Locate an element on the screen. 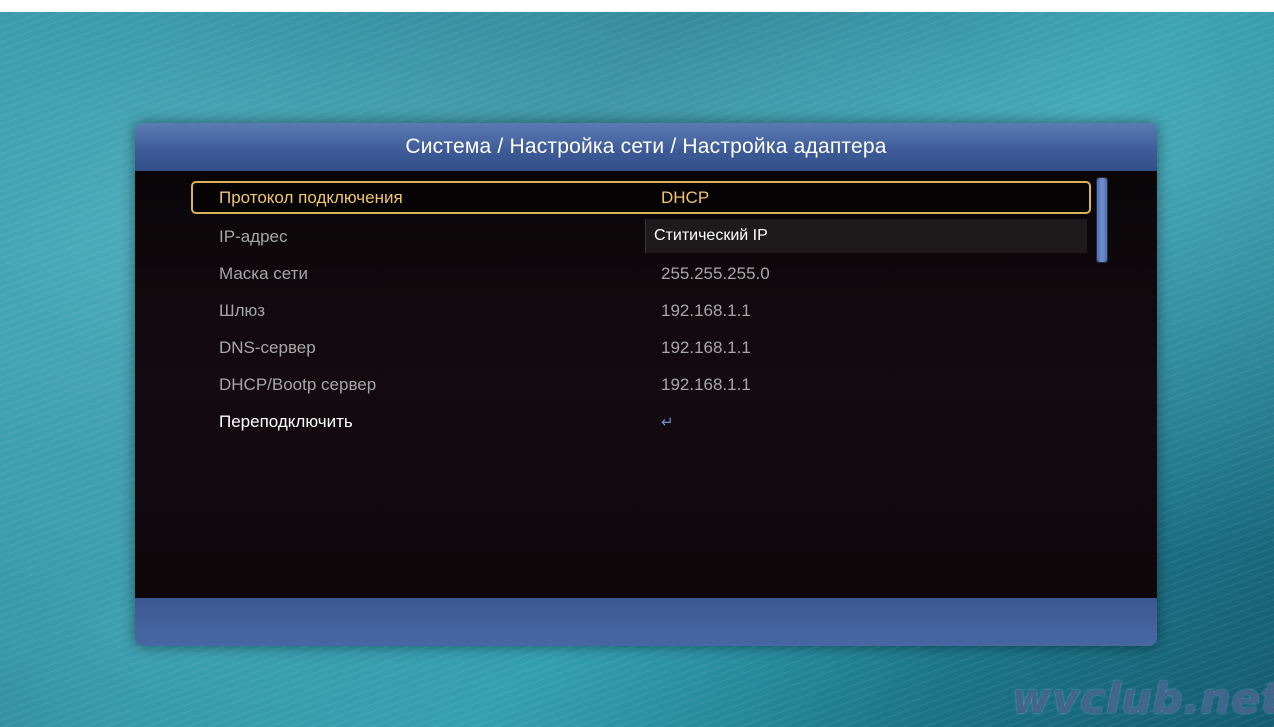  setting-label: Переподключить is located at coordinates (286, 421).